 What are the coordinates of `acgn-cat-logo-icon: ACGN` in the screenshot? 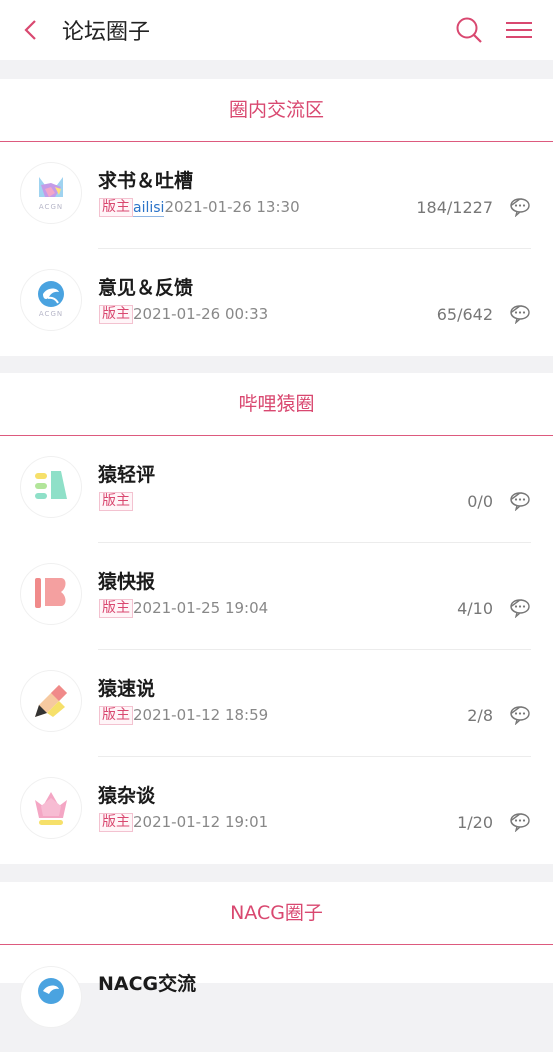 It's located at (51, 194).